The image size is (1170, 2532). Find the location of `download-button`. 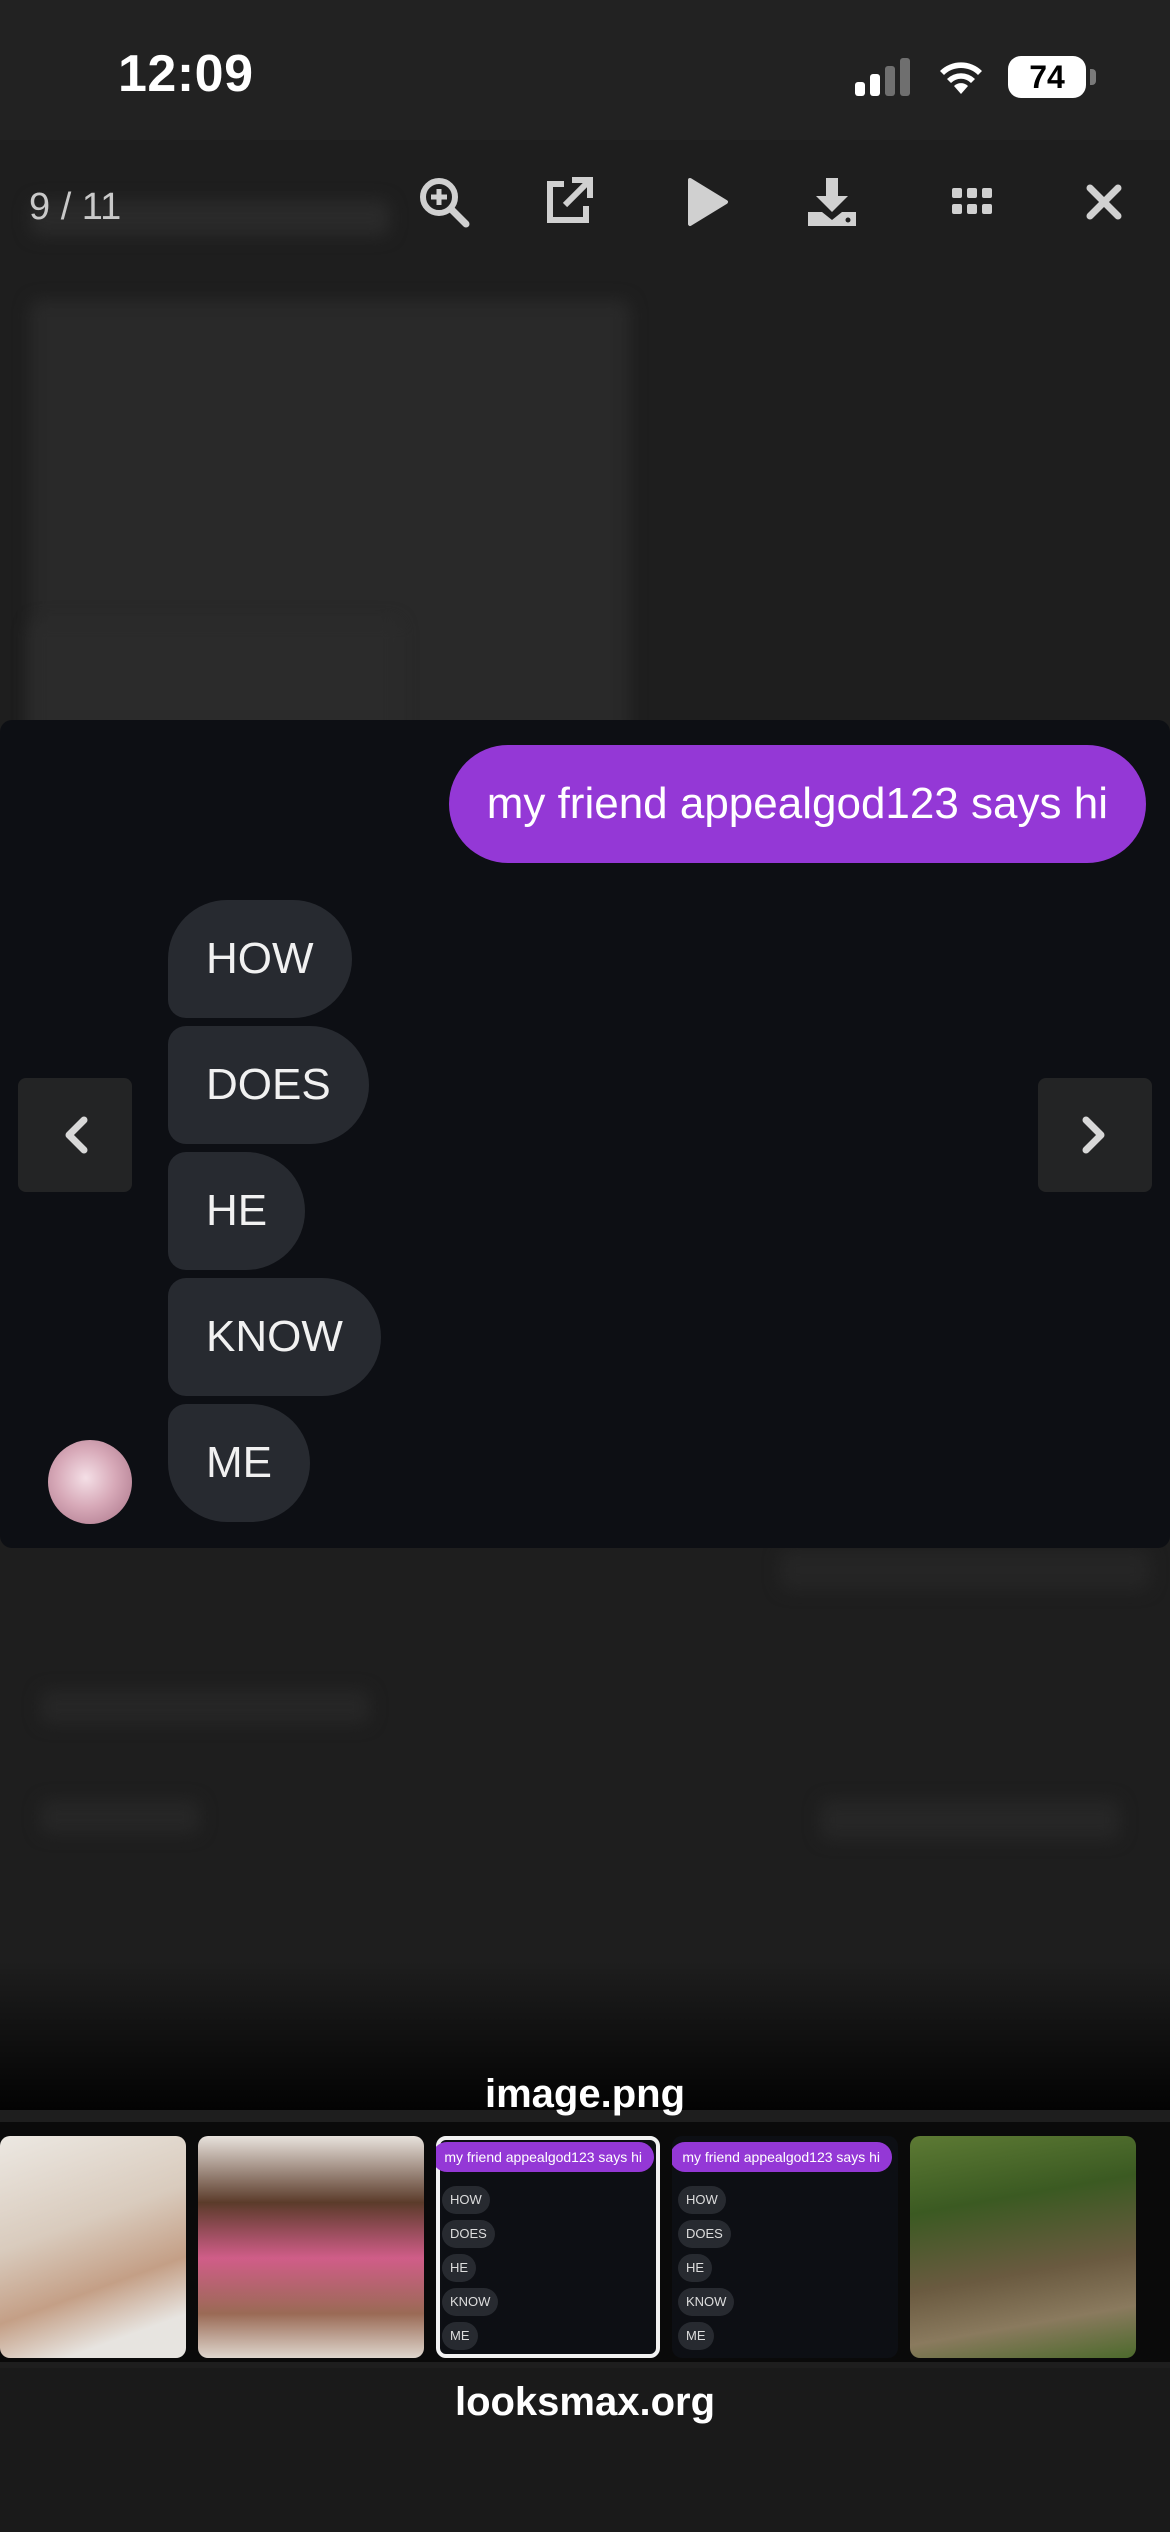

download-button is located at coordinates (832, 202).